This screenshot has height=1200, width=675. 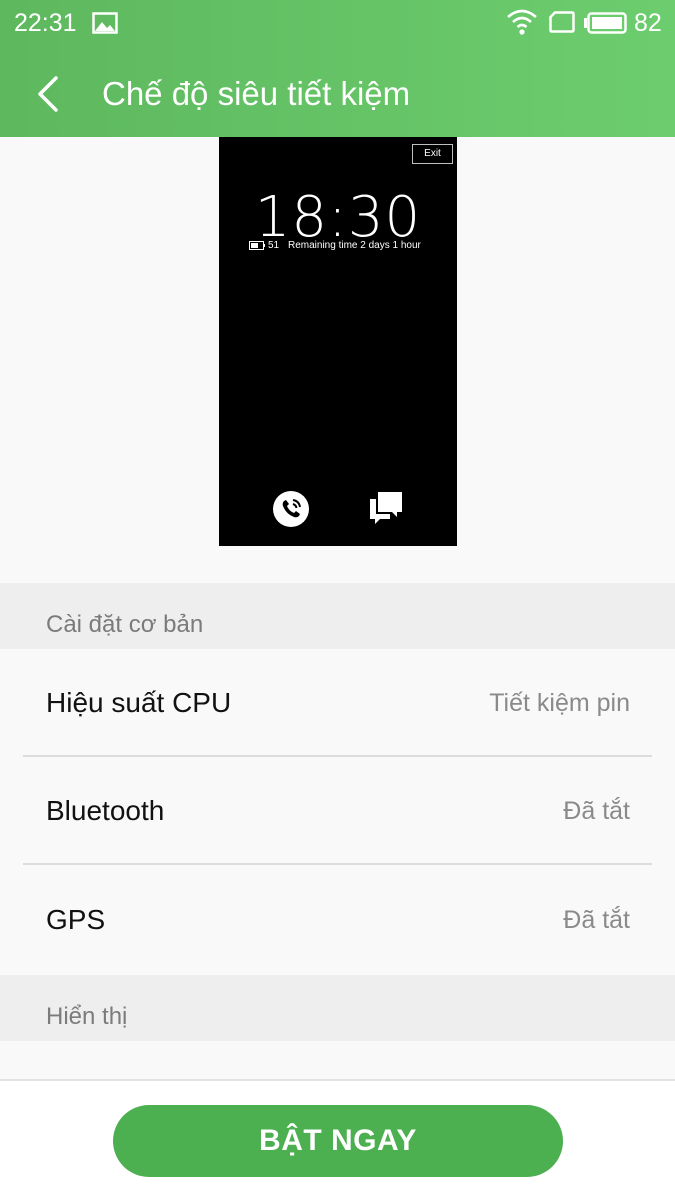 I want to click on setting-value-gps: Đã tắt, so click(x=596, y=920).